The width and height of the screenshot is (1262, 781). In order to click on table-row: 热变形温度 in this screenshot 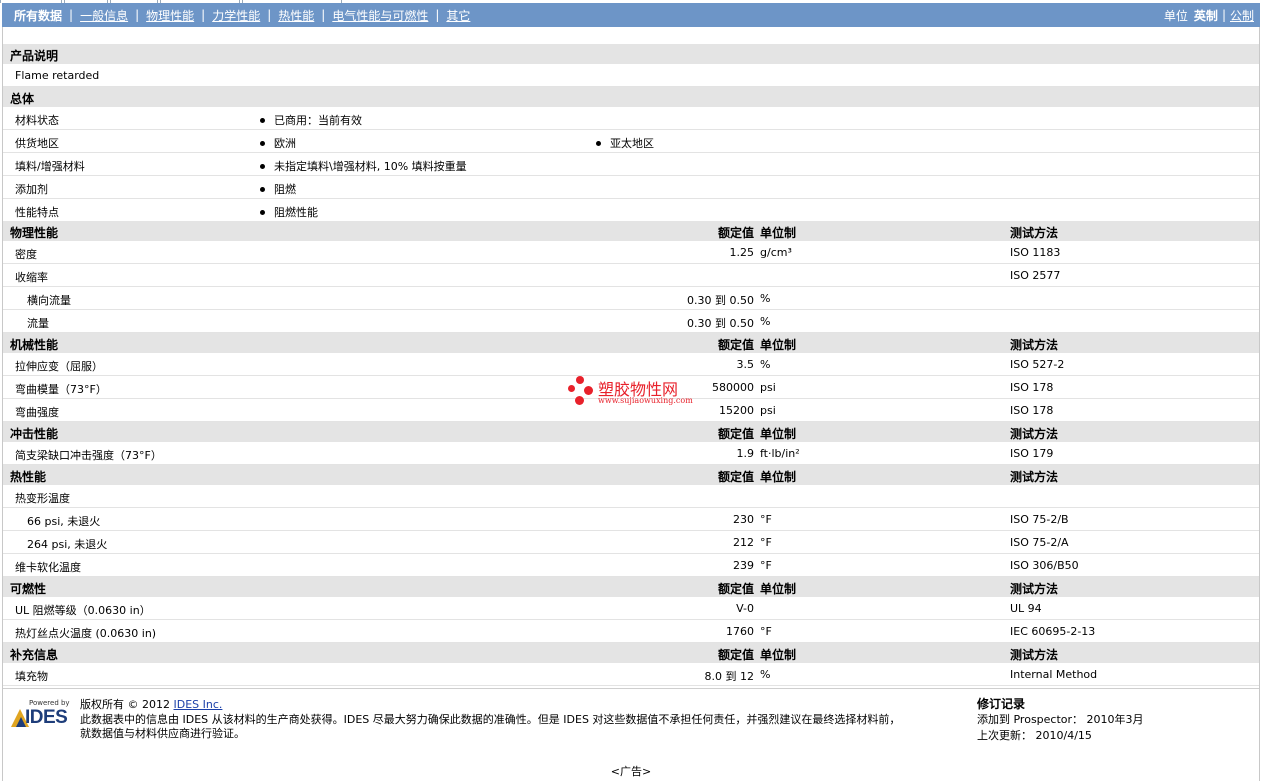, I will do `click(631, 496)`.